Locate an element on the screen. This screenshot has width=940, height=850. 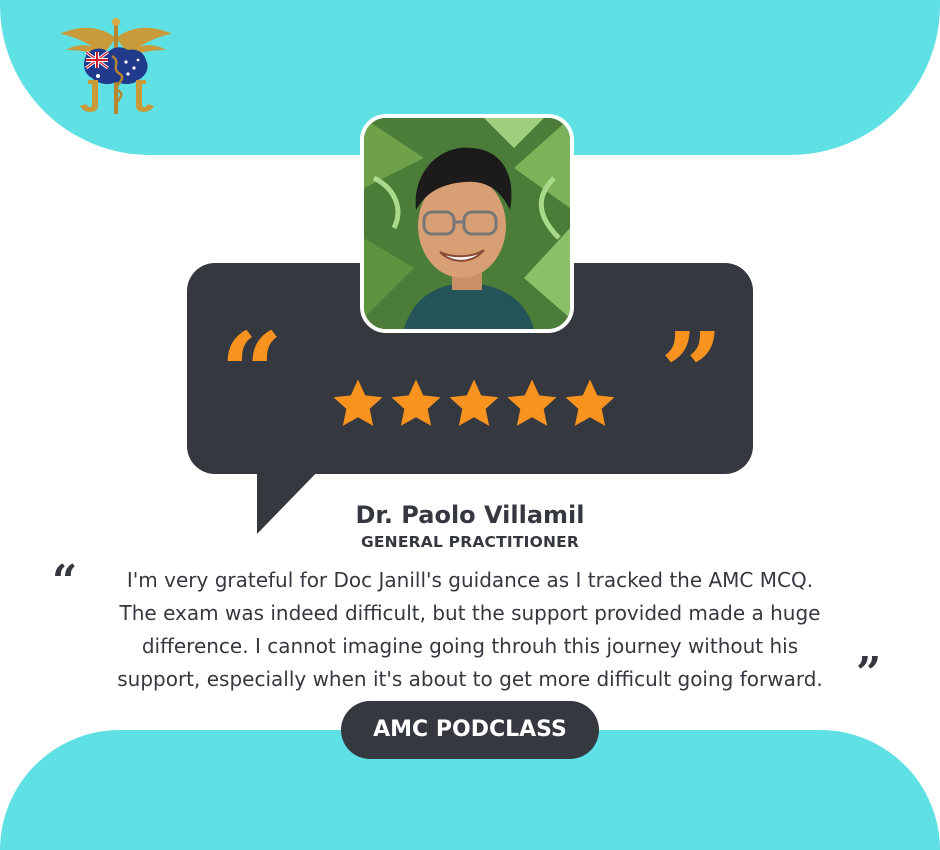
profile-photo-image is located at coordinates (467, 223).